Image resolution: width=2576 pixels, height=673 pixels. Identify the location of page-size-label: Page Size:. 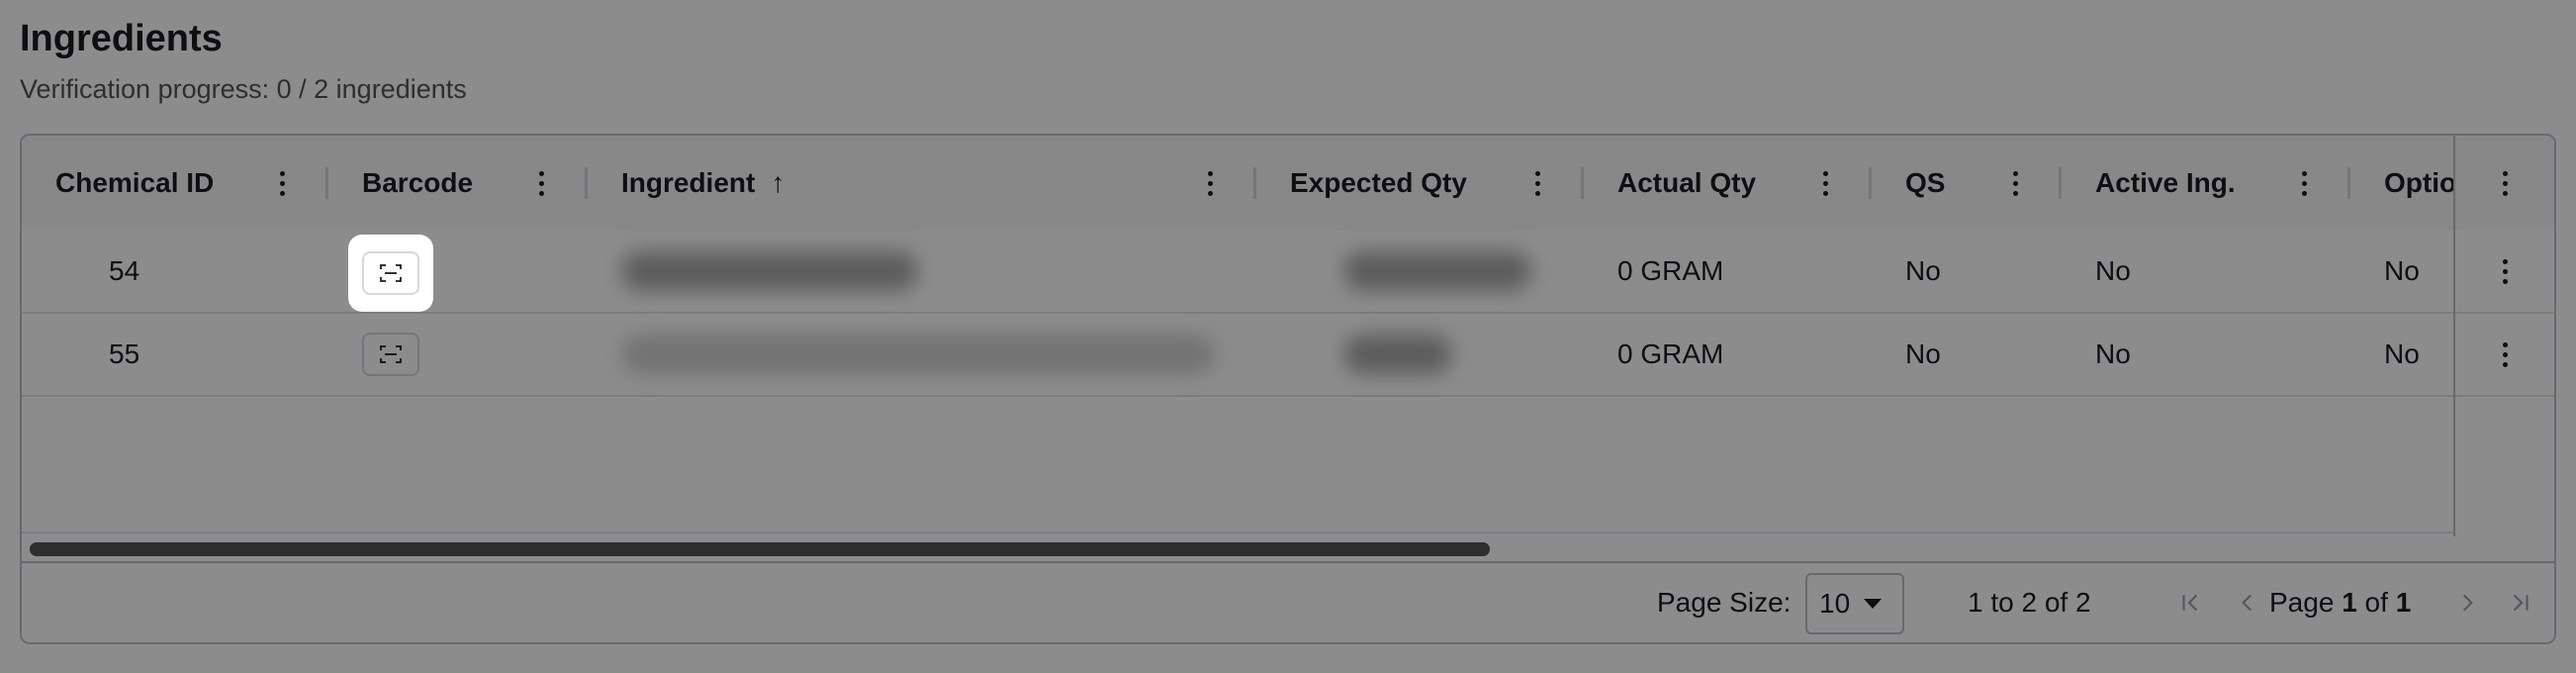
(1725, 602).